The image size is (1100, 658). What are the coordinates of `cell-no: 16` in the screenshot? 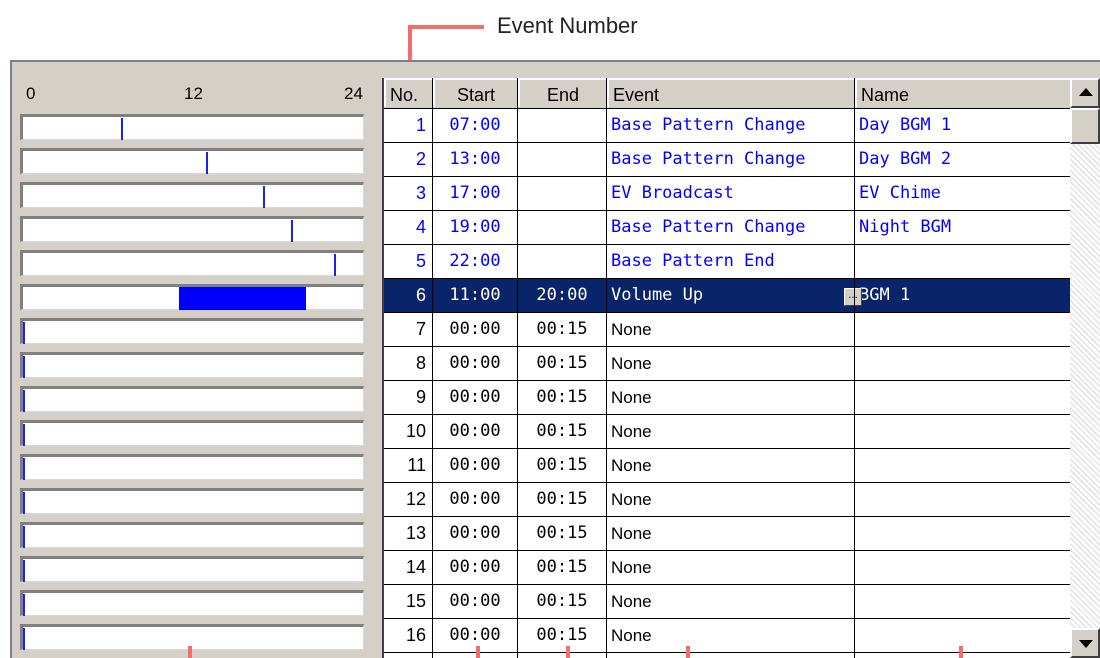 It's located at (408, 635).